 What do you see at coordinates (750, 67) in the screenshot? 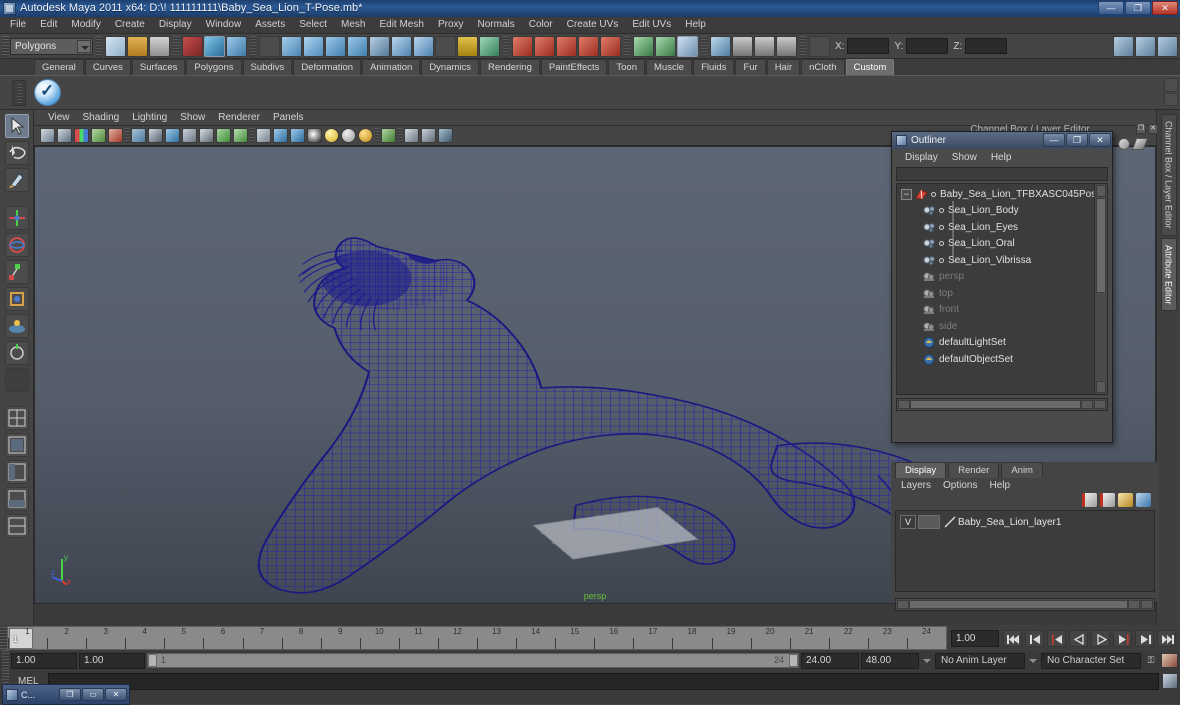
I see `shelf-tab-fur: Fur` at bounding box center [750, 67].